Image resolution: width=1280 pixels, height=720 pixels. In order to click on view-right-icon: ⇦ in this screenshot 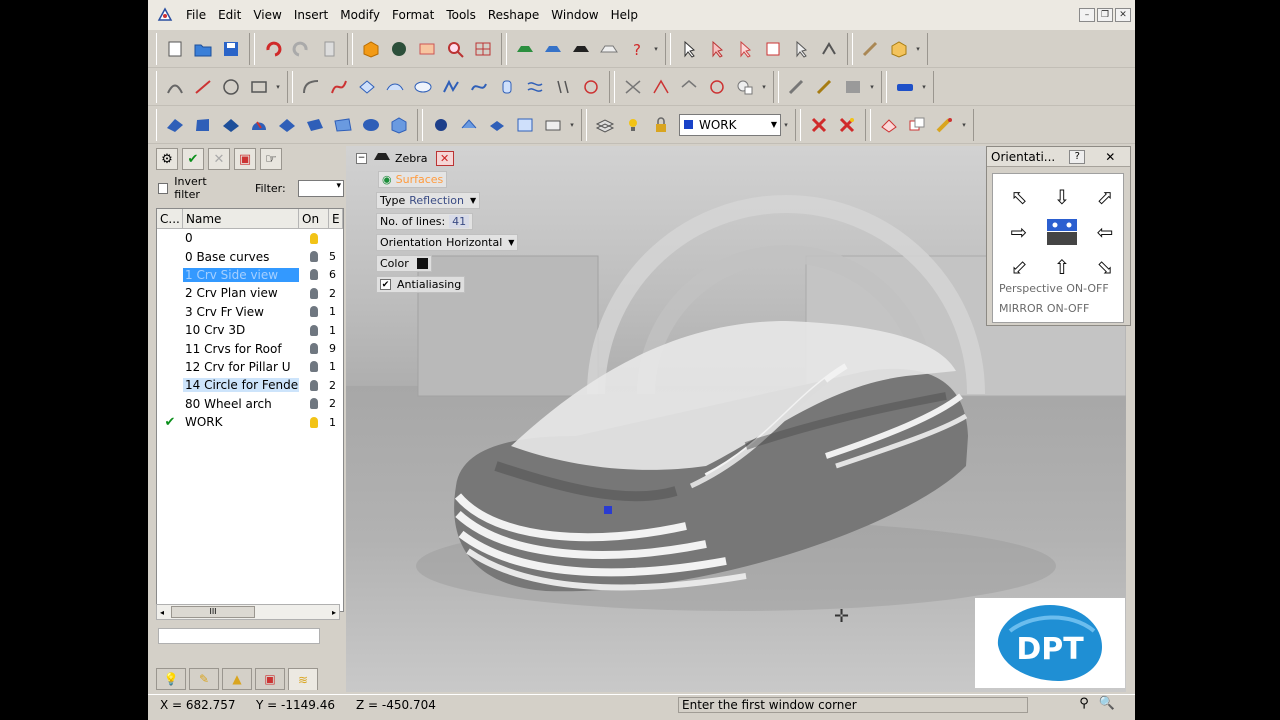, I will do `click(1105, 232)`.